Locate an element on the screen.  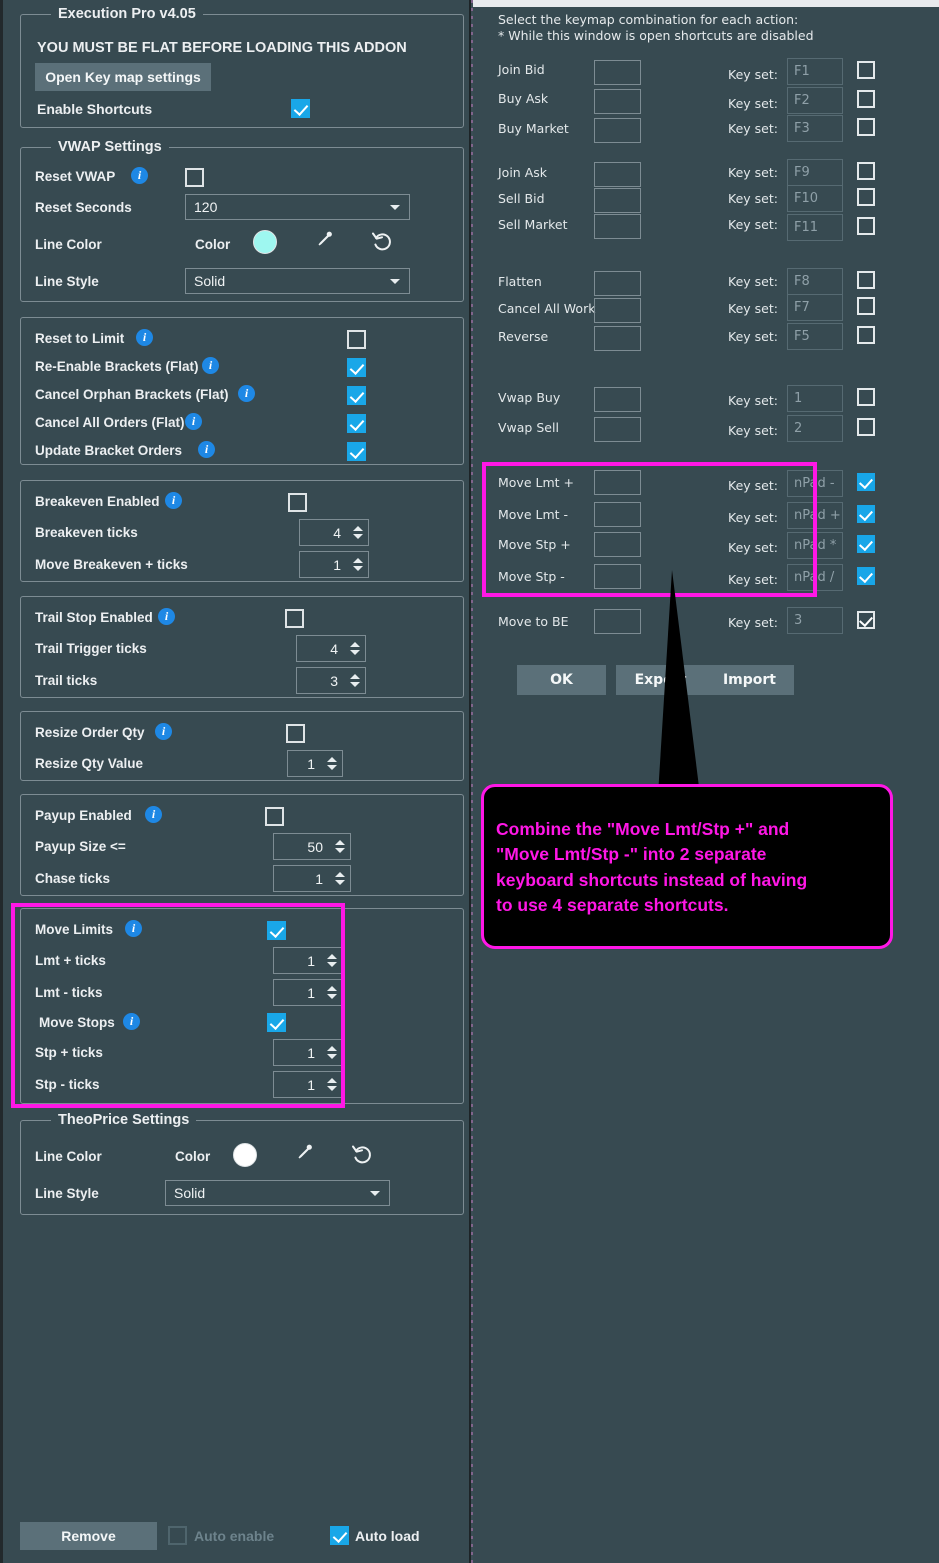
keymap-key-buy-ask: F2 is located at coordinates (815, 100).